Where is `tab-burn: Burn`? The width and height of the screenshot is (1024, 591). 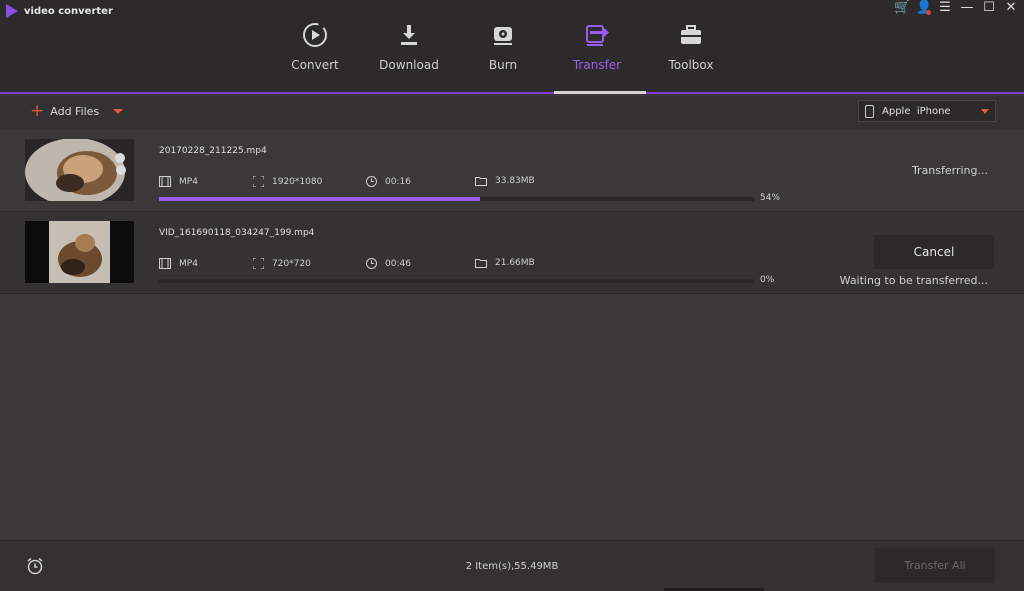 tab-burn: Burn is located at coordinates (503, 46).